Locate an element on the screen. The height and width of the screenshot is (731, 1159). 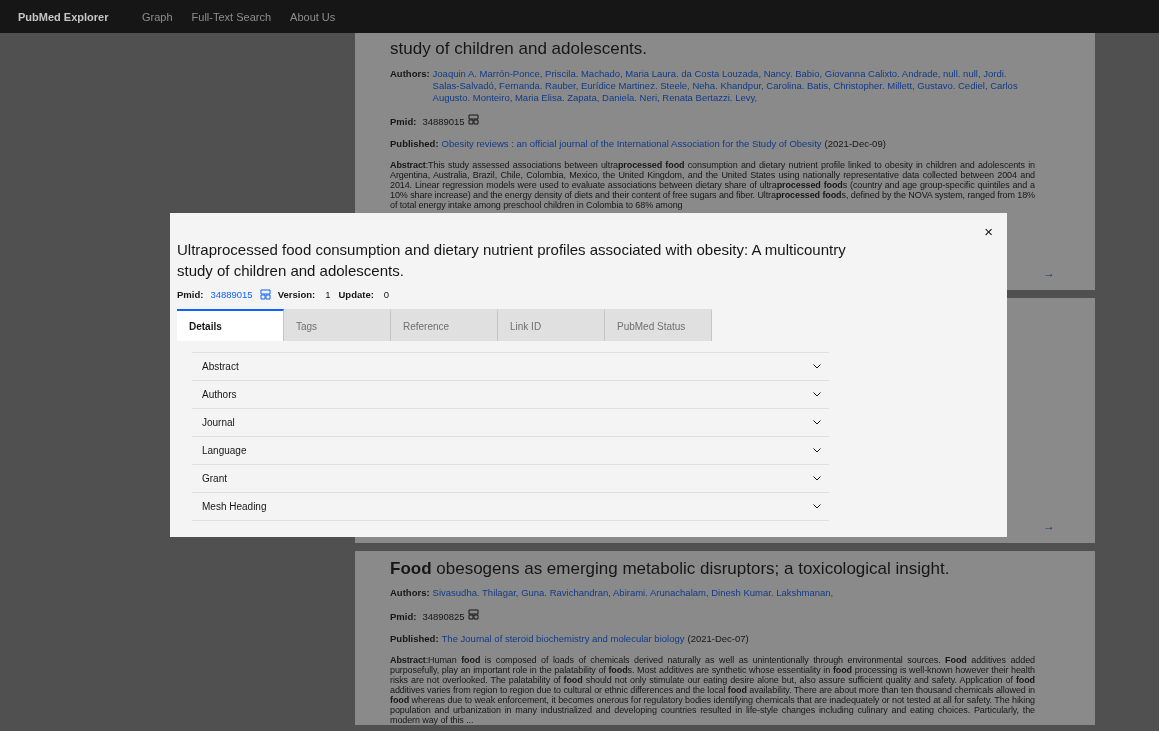
nav-link: Graph is located at coordinates (157, 16).